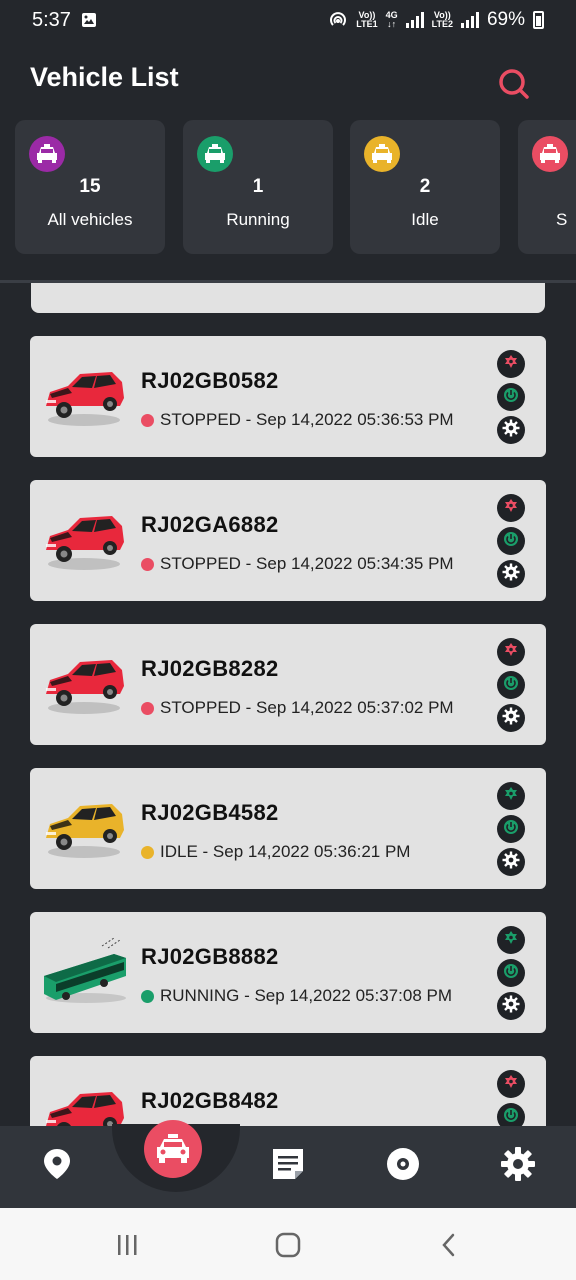 This screenshot has height=1280, width=576. I want to click on sim2-label: Vo)) LTE2, so click(442, 19).